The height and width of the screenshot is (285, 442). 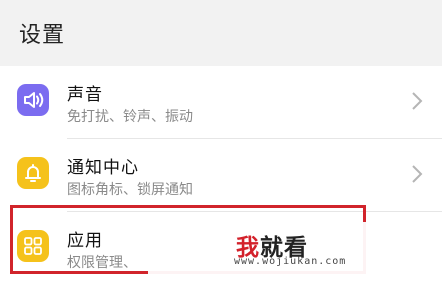 What do you see at coordinates (42, 35) in the screenshot?
I see `page-title: 设置` at bounding box center [42, 35].